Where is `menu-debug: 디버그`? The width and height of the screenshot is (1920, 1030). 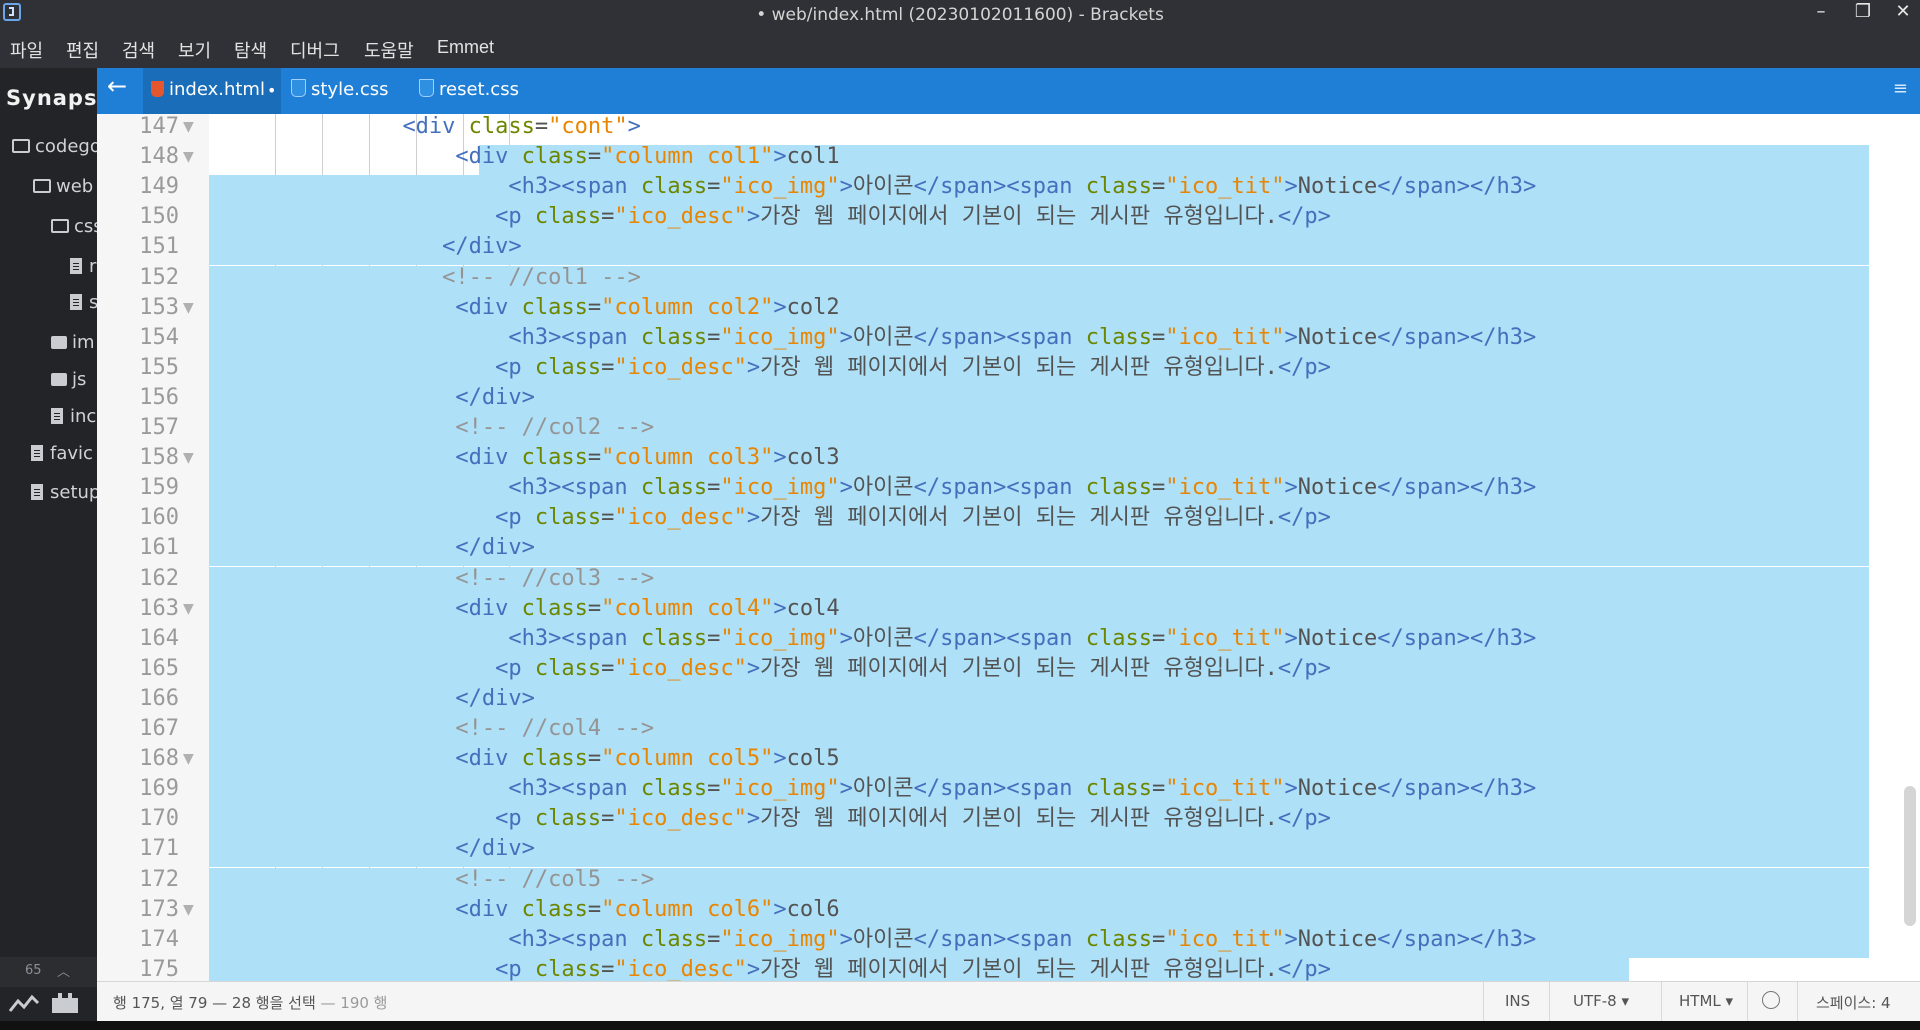 menu-debug: 디버그 is located at coordinates (315, 50).